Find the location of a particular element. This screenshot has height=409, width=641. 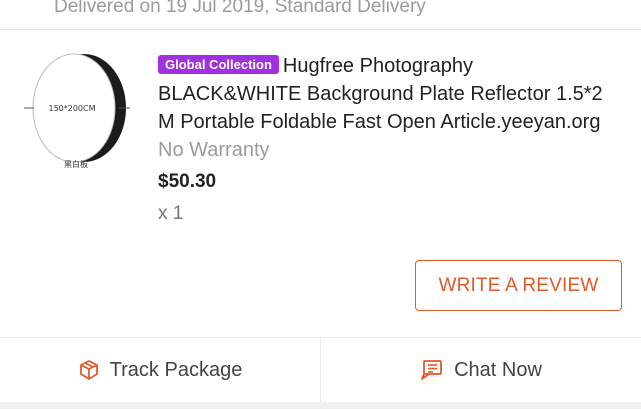

product-image: 150*200CM 黑白板 is located at coordinates (80, 113).